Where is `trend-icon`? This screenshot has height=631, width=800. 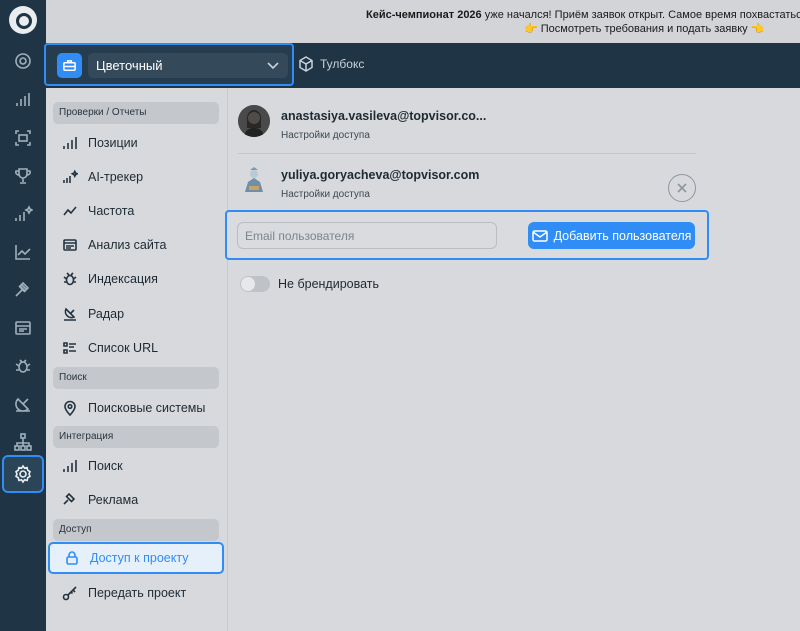 trend-icon is located at coordinates (23, 252).